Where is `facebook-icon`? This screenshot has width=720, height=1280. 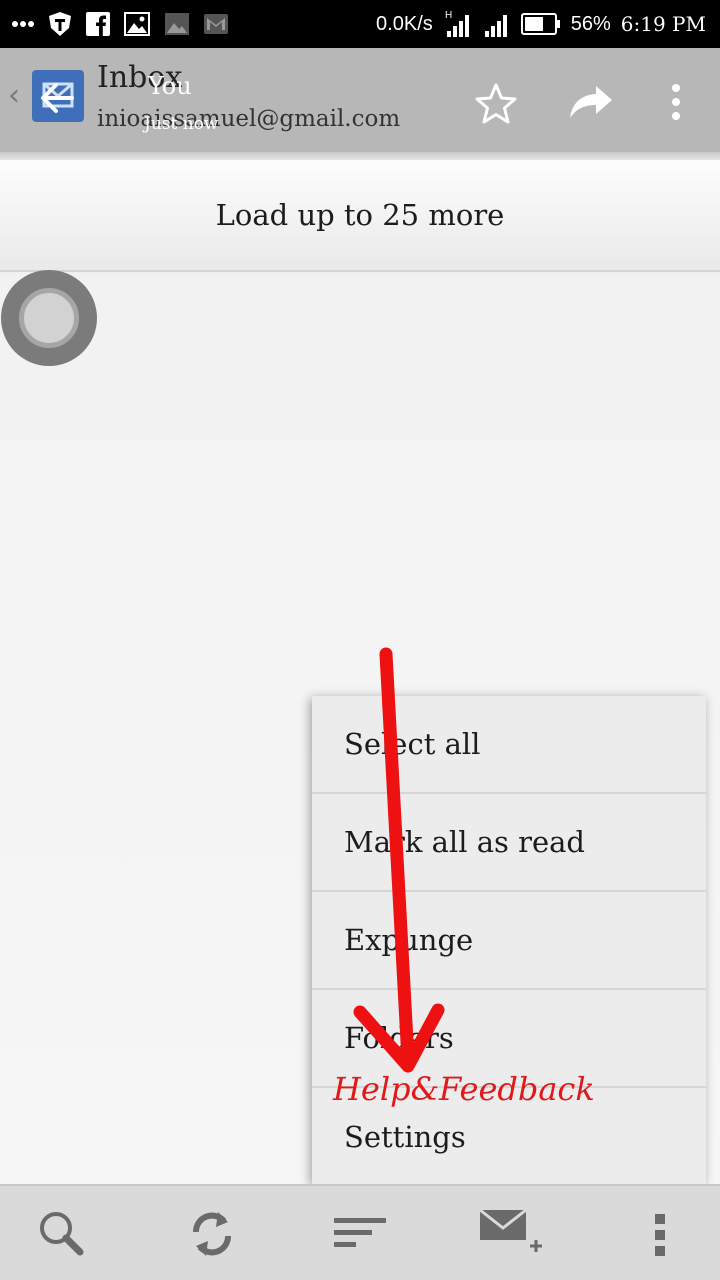 facebook-icon is located at coordinates (98, 24).